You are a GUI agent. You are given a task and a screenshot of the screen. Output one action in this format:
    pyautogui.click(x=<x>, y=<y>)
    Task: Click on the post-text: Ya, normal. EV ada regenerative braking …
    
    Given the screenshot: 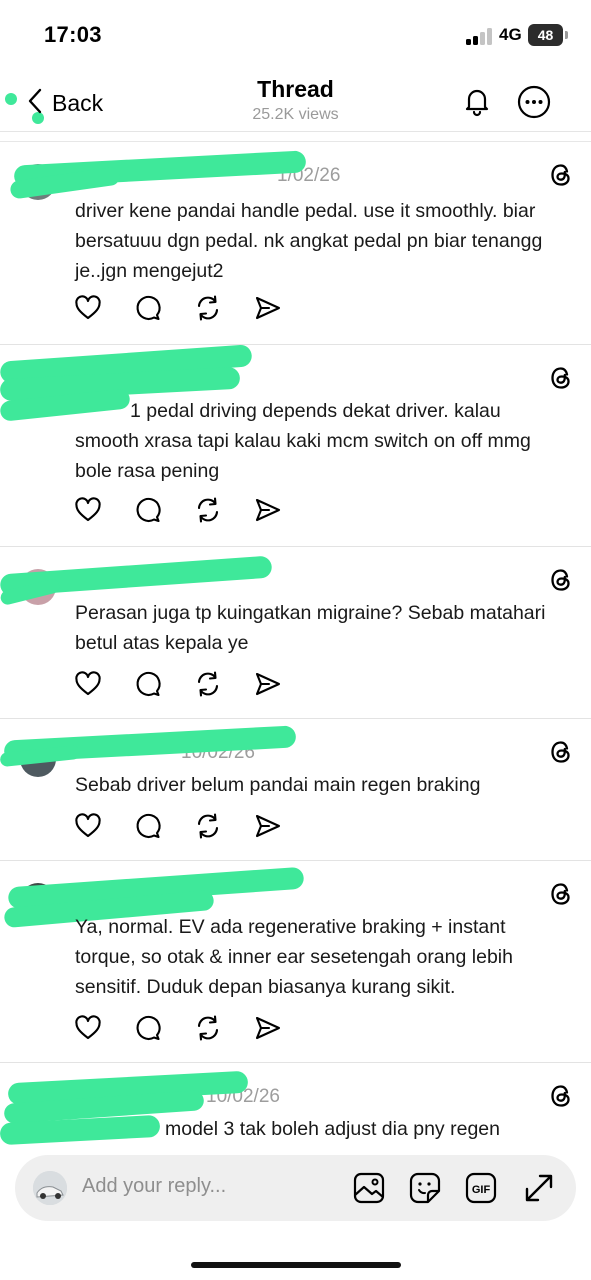 What is the action you would take?
    pyautogui.click(x=294, y=957)
    